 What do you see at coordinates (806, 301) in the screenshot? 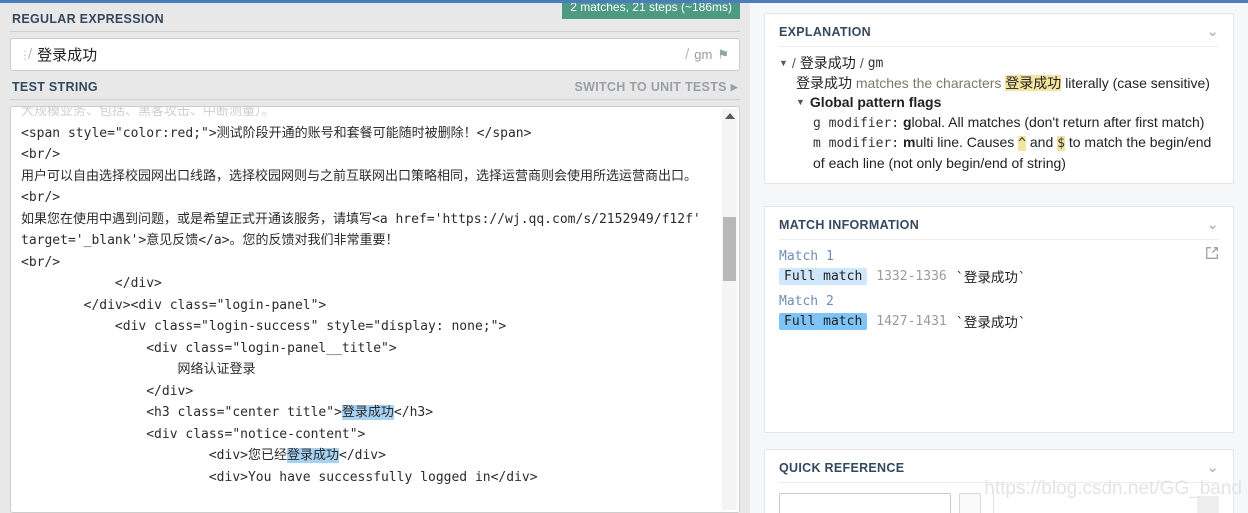
I see `match-2-label: Match 2` at bounding box center [806, 301].